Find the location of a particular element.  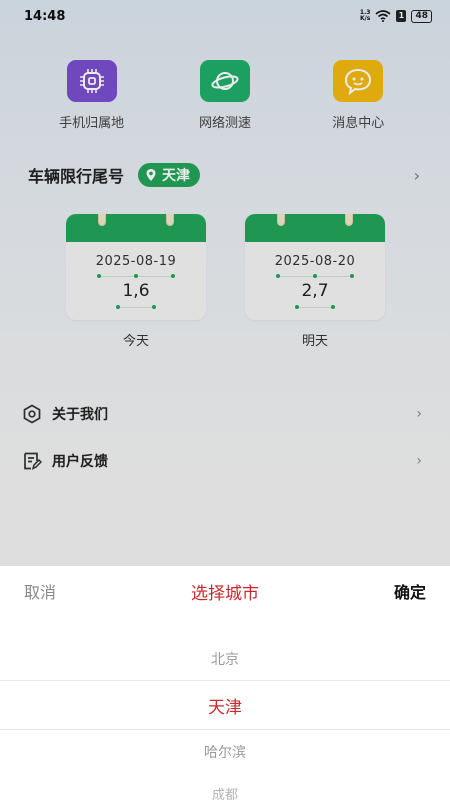

picker-option-selected: 天津 is located at coordinates (225, 705).